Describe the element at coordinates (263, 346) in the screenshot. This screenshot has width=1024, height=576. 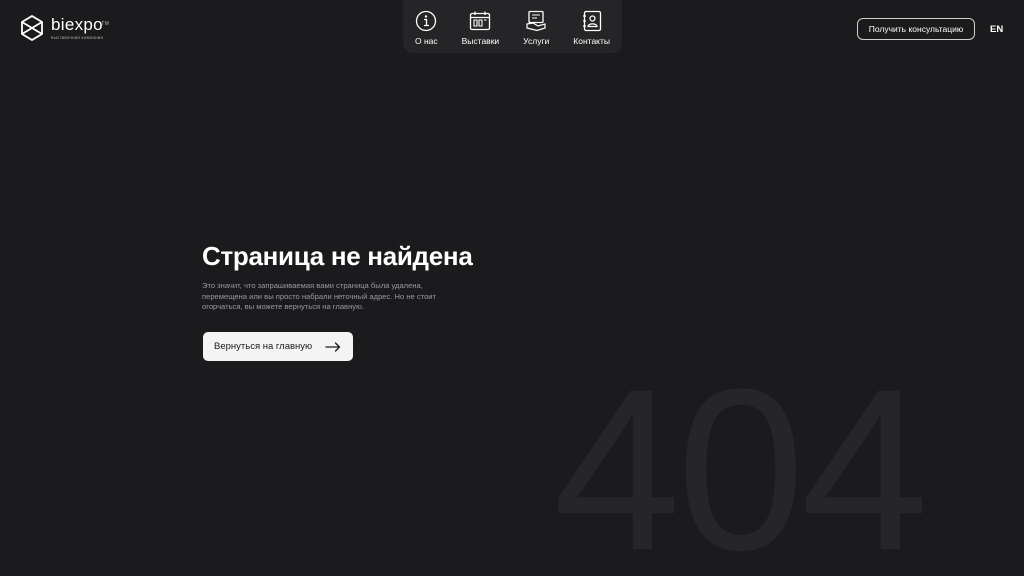
I see `back-to-home-label: Вернуться на главную` at that location.